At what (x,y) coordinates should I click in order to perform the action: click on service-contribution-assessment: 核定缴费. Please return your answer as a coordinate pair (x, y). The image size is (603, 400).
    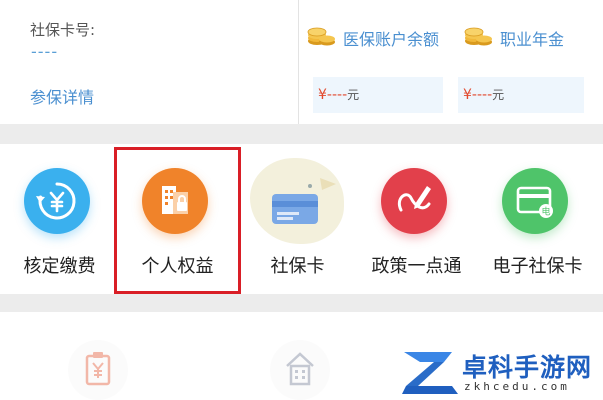
    Looking at the image, I should click on (59, 219).